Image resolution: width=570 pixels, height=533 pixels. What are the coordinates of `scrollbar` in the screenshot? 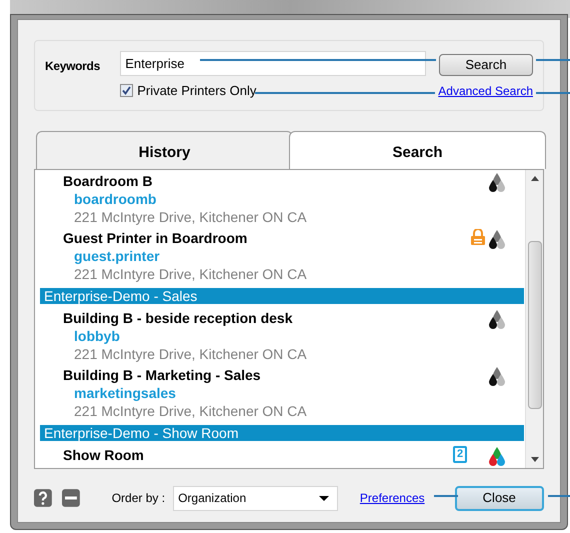 It's located at (534, 319).